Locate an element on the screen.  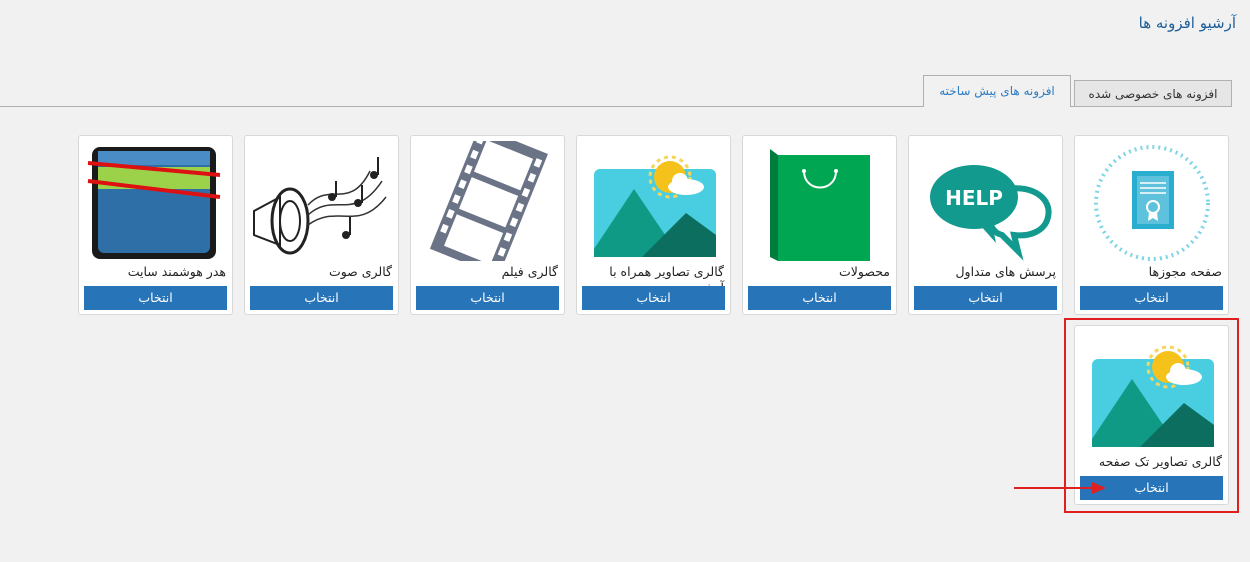
tab-prebuilt-plugins: افزونه های پیش ساخته is located at coordinates (997, 91).